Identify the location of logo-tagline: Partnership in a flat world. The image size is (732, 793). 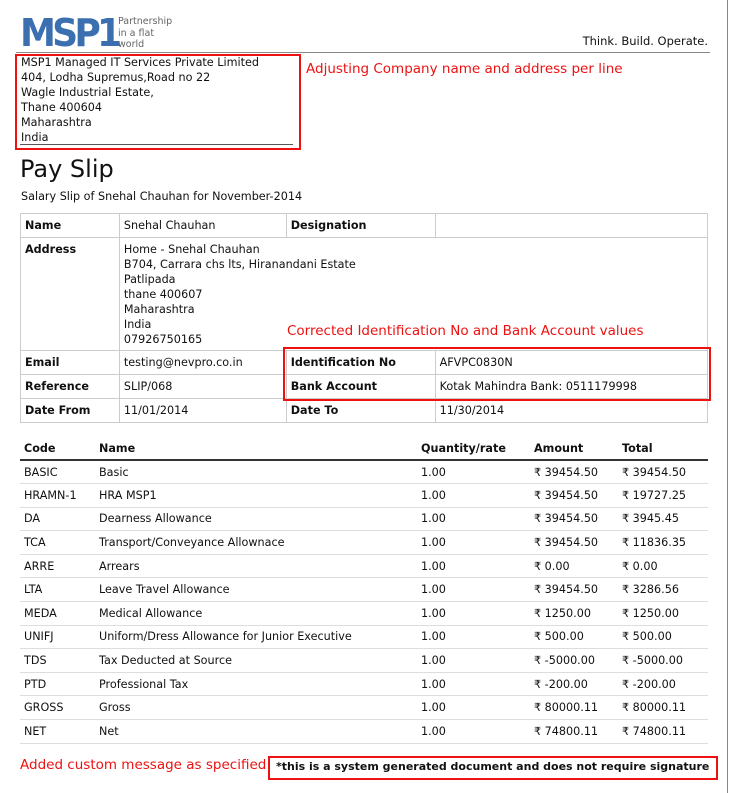
(145, 33).